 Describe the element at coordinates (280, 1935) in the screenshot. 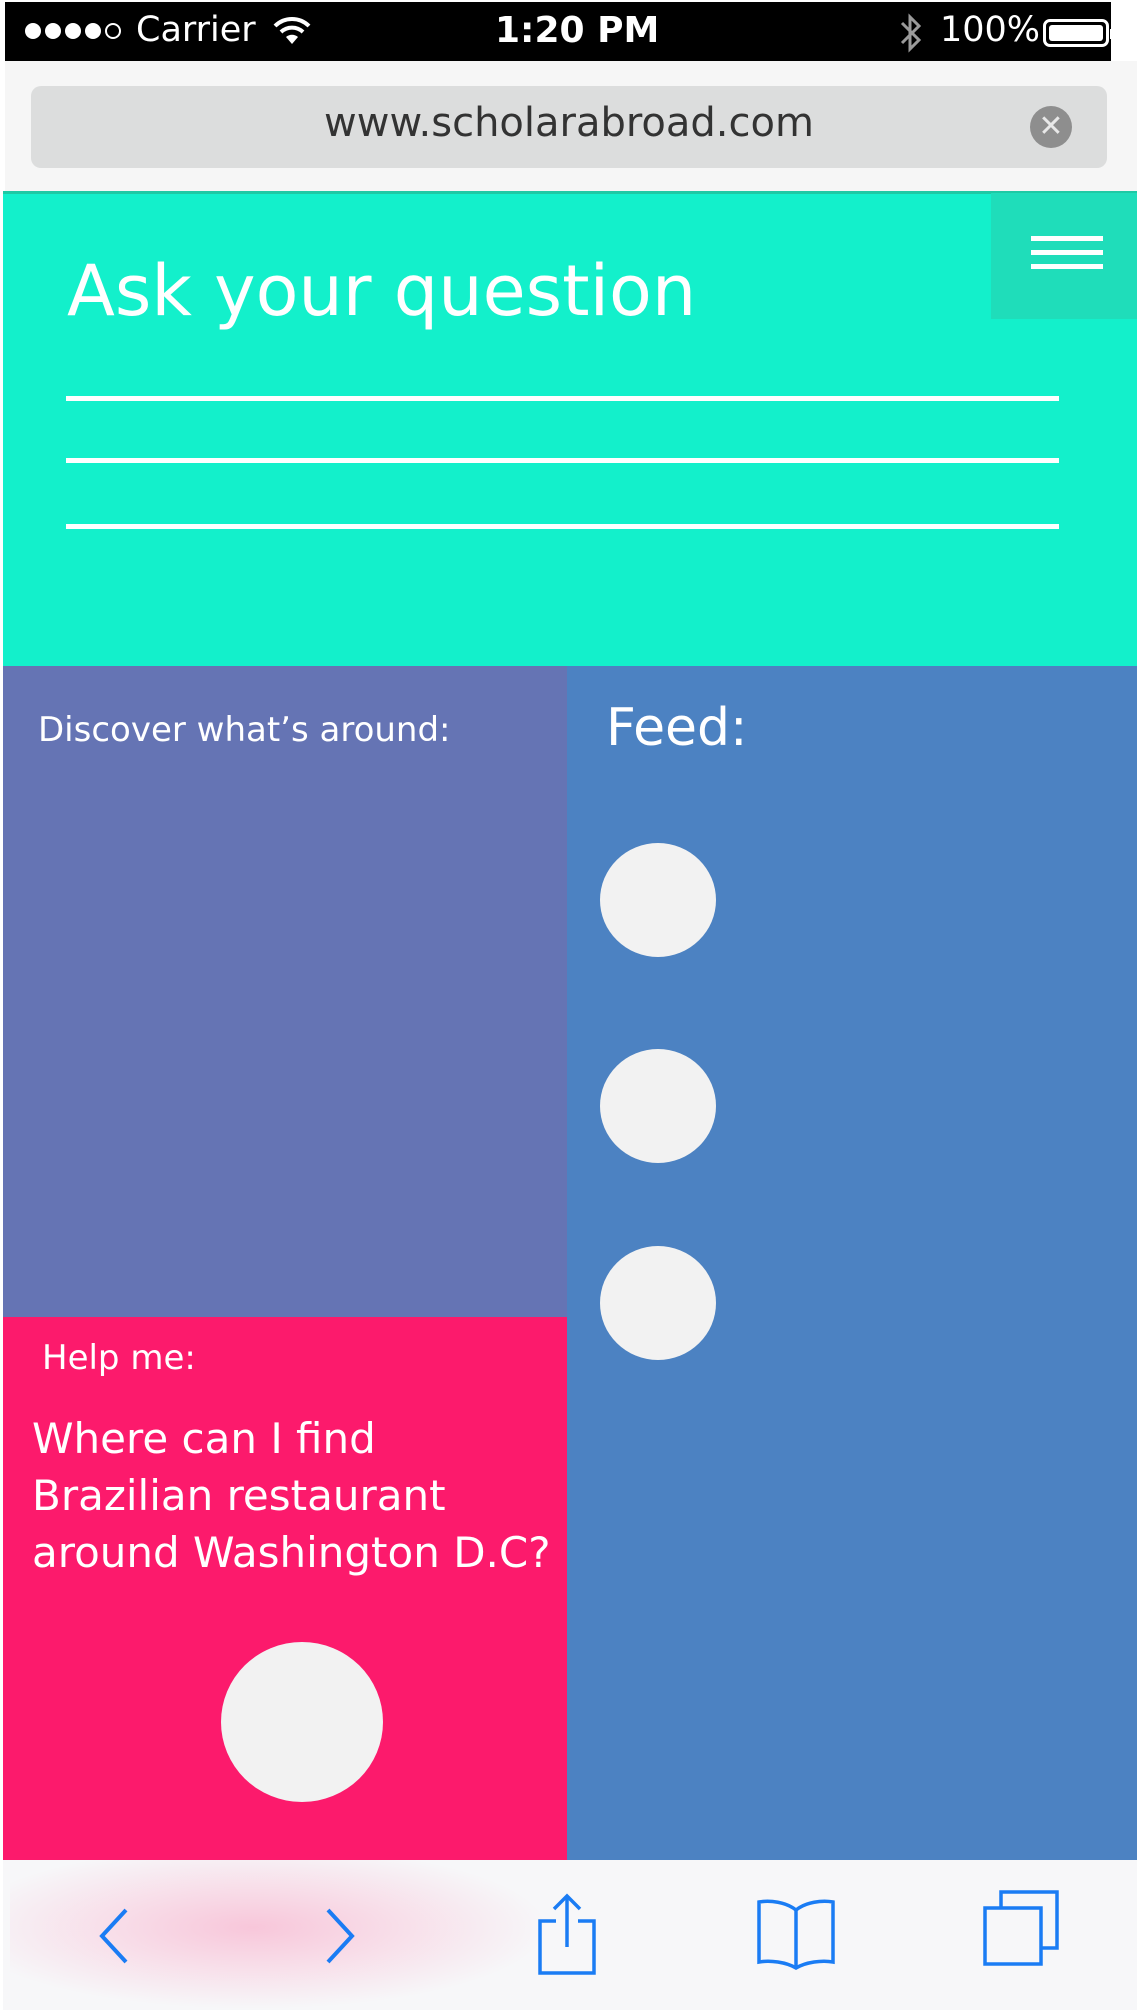

I see `toolbar-tint` at that location.